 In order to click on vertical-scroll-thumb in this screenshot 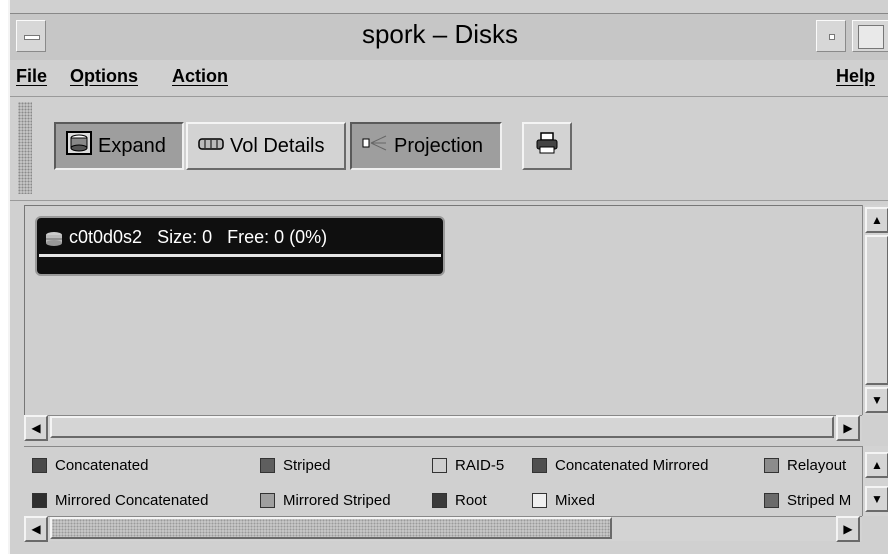, I will do `click(876, 310)`.